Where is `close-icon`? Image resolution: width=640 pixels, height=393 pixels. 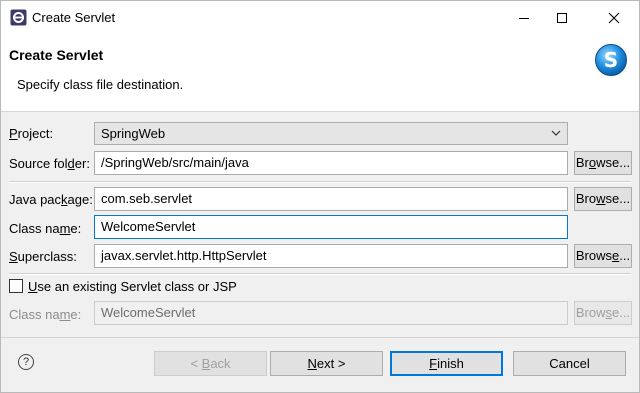 close-icon is located at coordinates (614, 18).